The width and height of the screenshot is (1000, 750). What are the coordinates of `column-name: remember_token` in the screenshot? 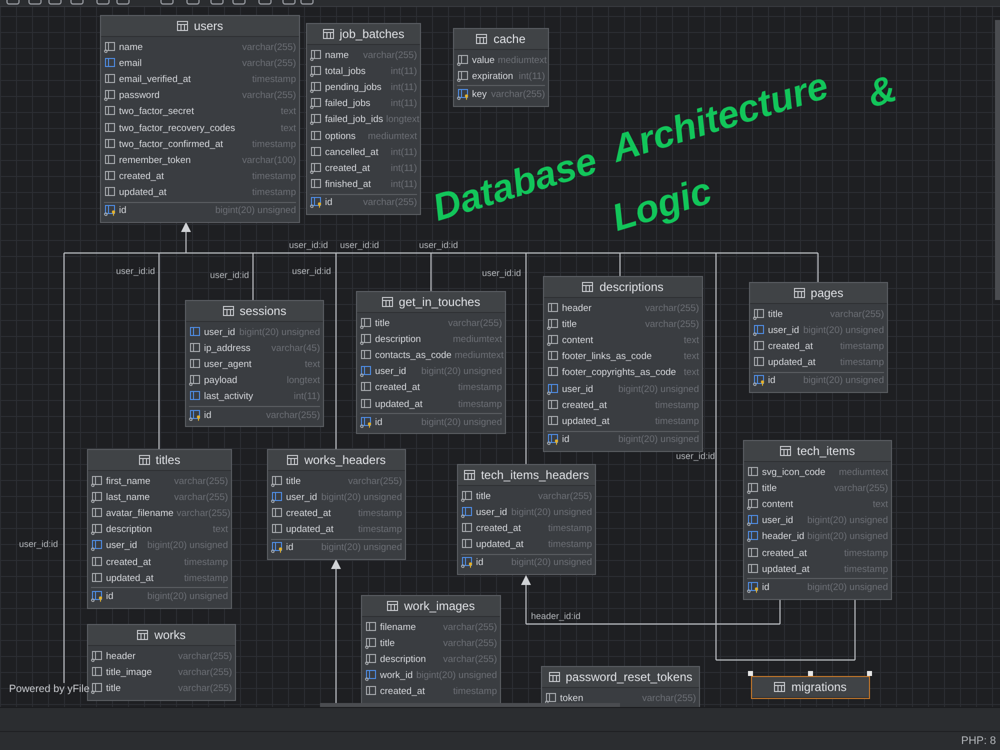 It's located at (155, 160).